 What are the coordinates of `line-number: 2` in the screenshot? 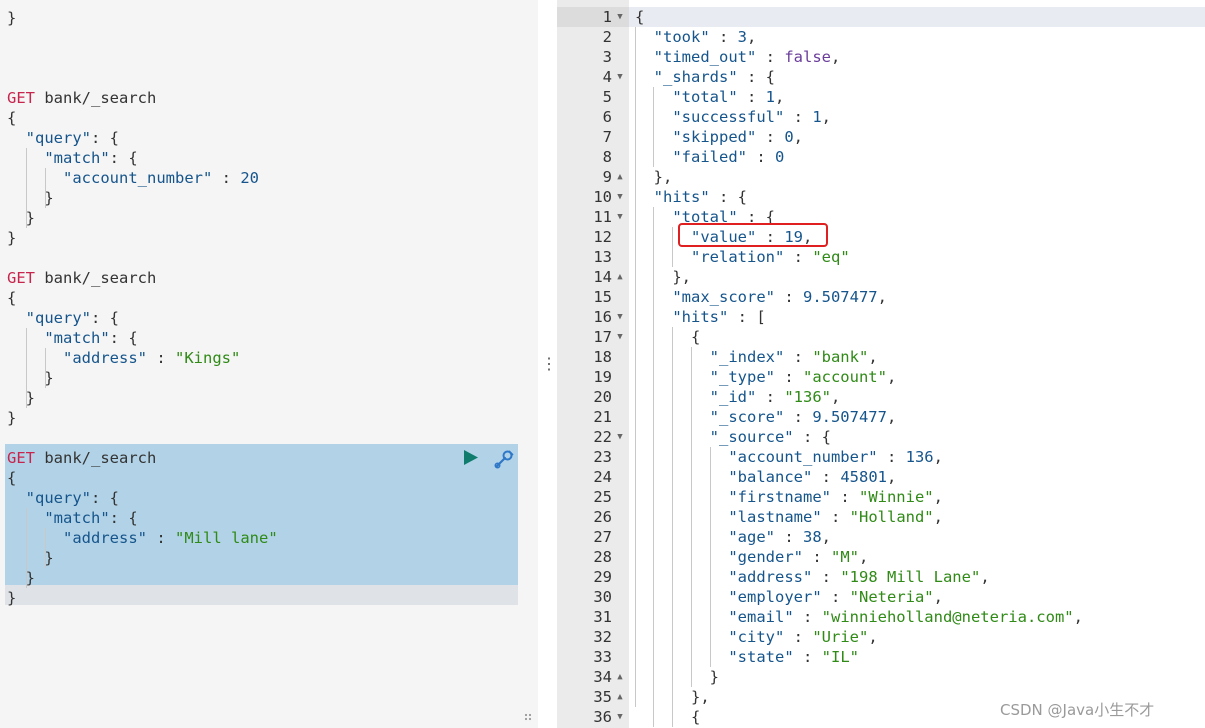 It's located at (607, 37).